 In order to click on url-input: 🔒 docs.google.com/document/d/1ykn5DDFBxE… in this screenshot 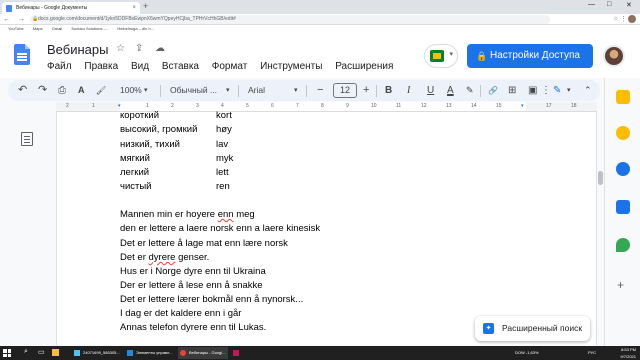, I will do `click(290, 19)`.